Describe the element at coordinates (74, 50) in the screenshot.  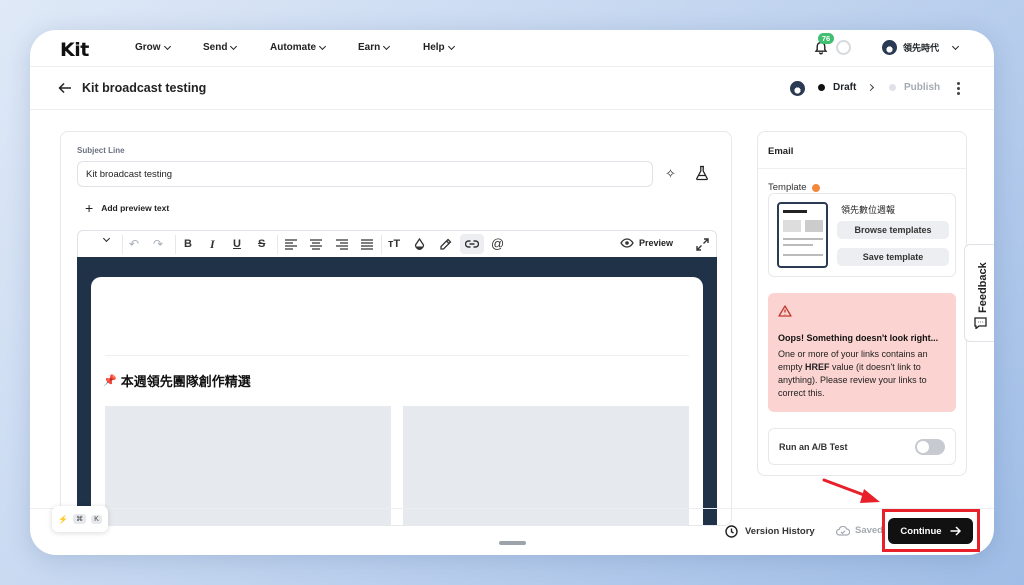
I see `kit-logo: Kit` at that location.